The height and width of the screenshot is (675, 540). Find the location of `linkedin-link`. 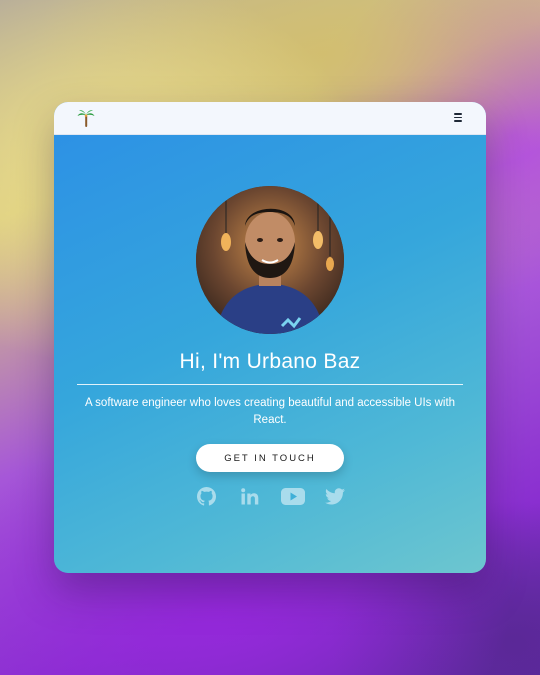

linkedin-link is located at coordinates (250, 496).